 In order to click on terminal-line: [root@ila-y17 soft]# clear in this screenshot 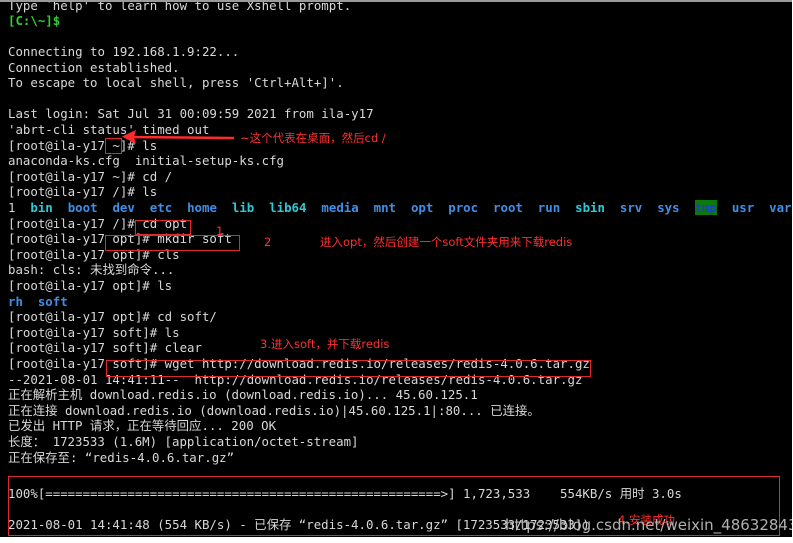, I will do `click(105, 347)`.